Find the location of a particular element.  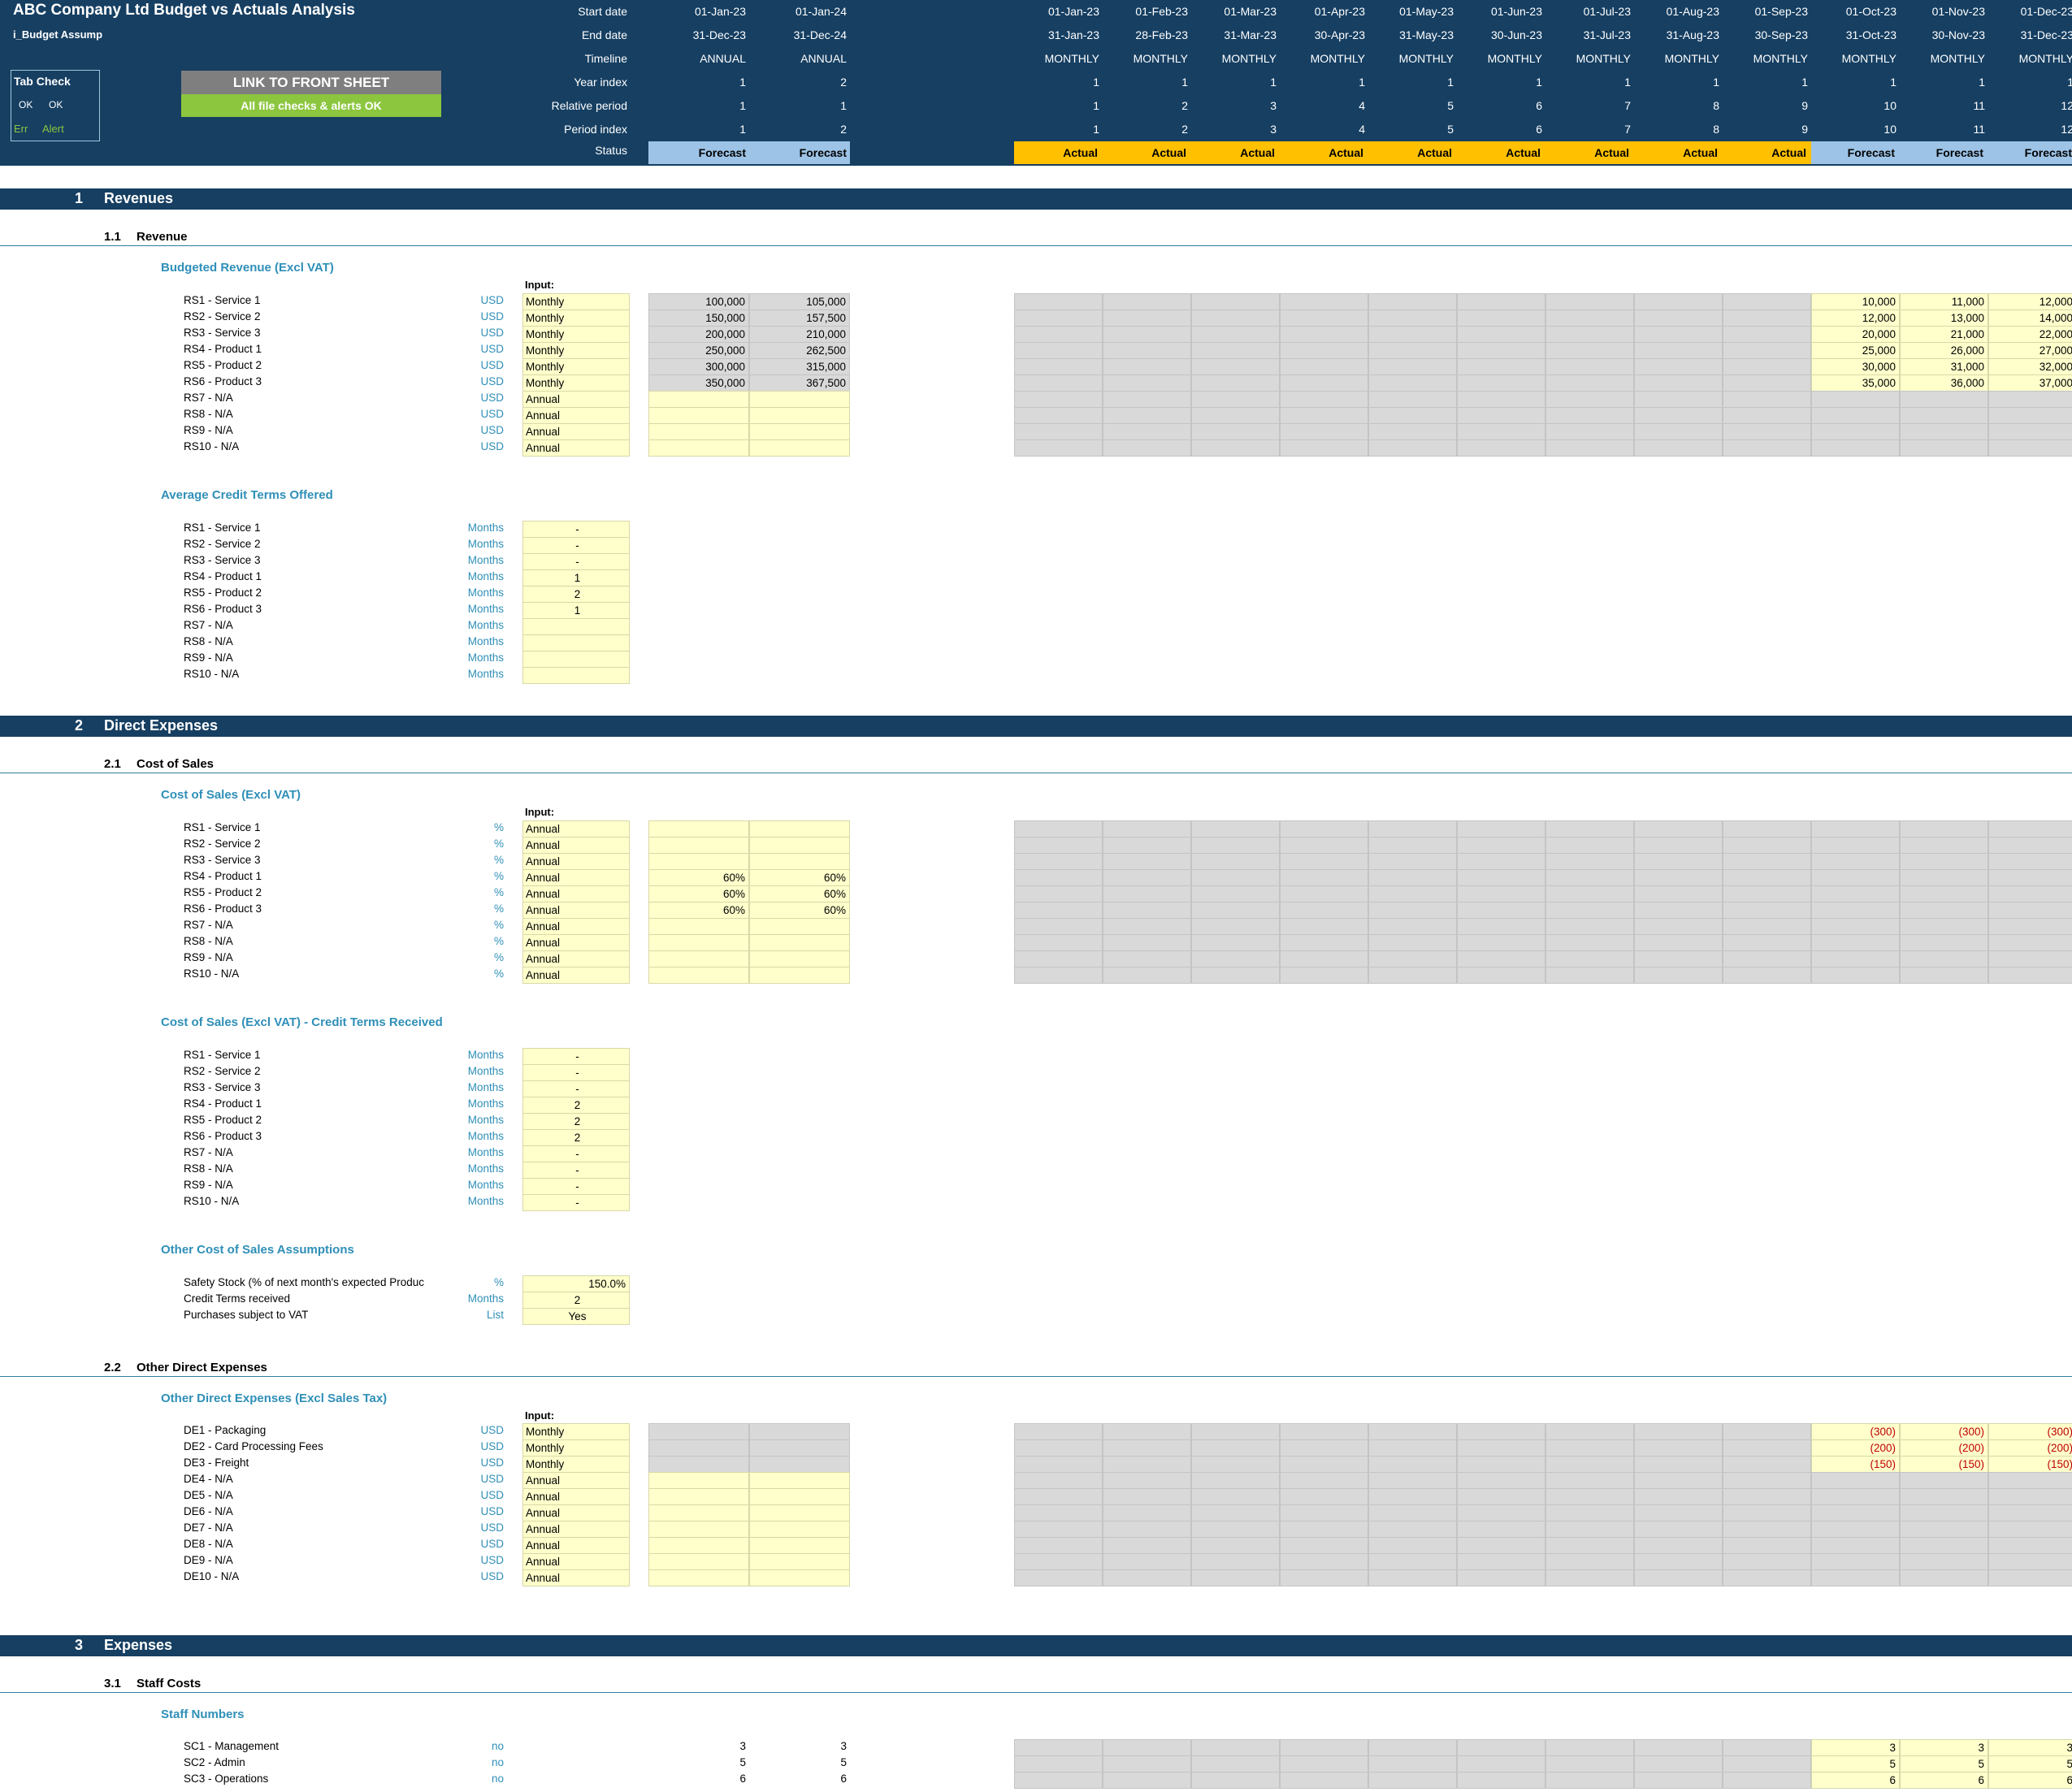

input-cell: 27,000 is located at coordinates (2030, 350).